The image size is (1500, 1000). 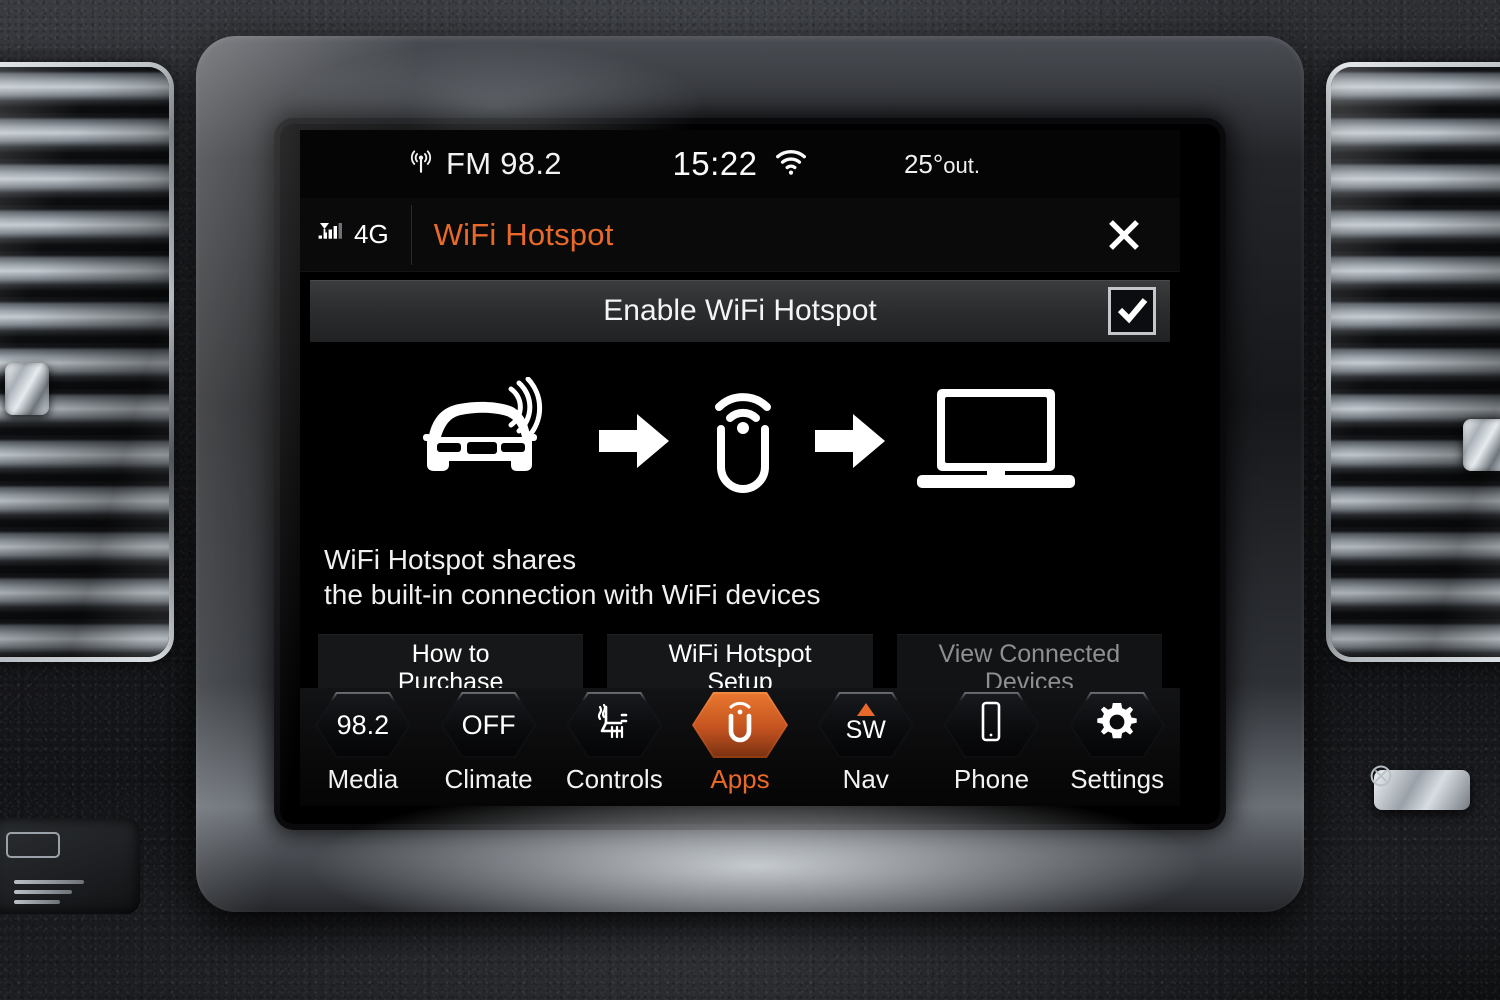 I want to click on nav-item-climate: OFF Climate, so click(x=489, y=747).